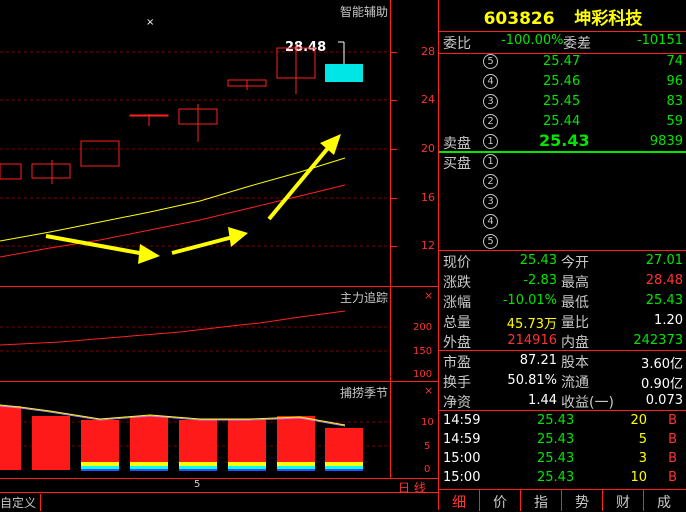 This screenshot has height=512, width=686. What do you see at coordinates (562, 82) in the screenshot?
I see `ask-row: 4 25.46 96` at bounding box center [562, 82].